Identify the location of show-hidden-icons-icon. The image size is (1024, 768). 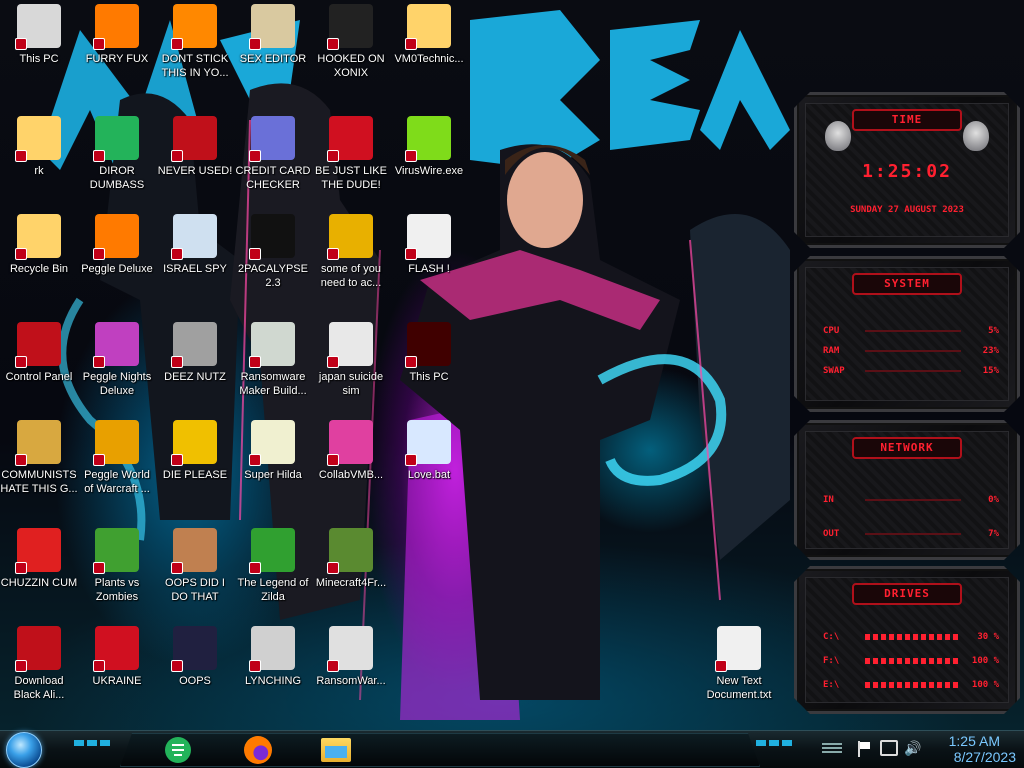
(833, 748).